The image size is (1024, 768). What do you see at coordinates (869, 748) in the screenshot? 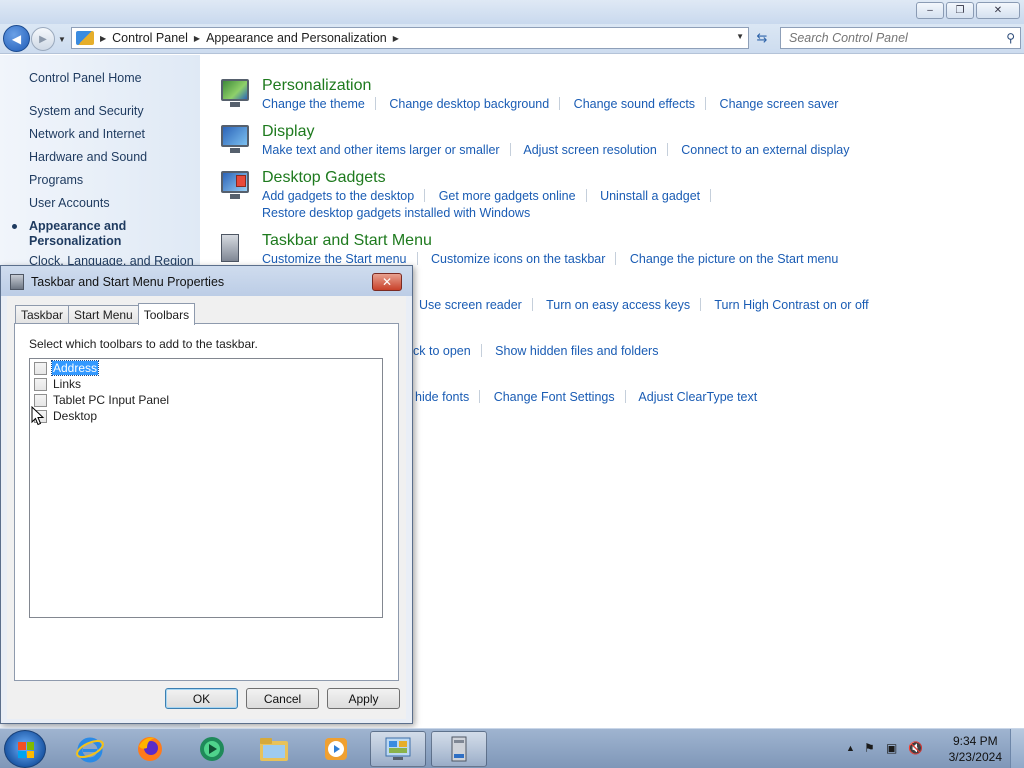
I see `action-center-flag-icon: ⚑` at bounding box center [869, 748].